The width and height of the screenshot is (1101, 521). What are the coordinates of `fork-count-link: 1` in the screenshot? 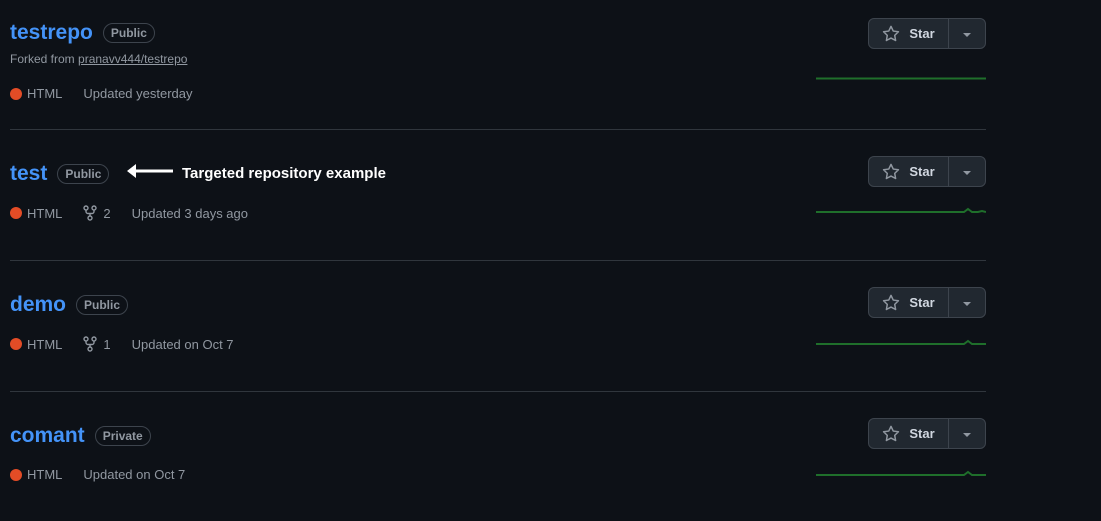 It's located at (97, 344).